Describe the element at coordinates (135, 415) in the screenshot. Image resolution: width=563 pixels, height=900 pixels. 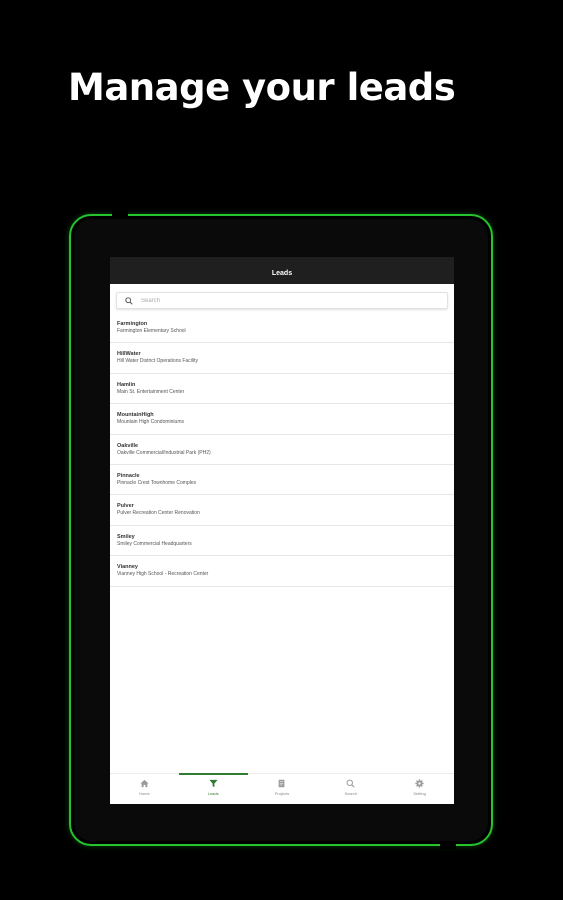
I see `lead-name: MountainHigh` at that location.